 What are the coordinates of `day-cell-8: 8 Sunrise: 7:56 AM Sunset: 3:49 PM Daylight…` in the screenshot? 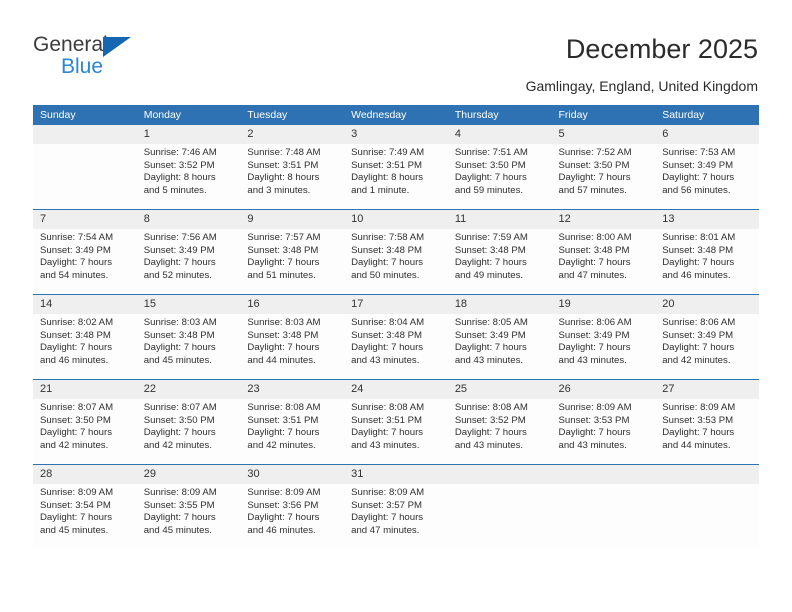 It's located at (188, 252).